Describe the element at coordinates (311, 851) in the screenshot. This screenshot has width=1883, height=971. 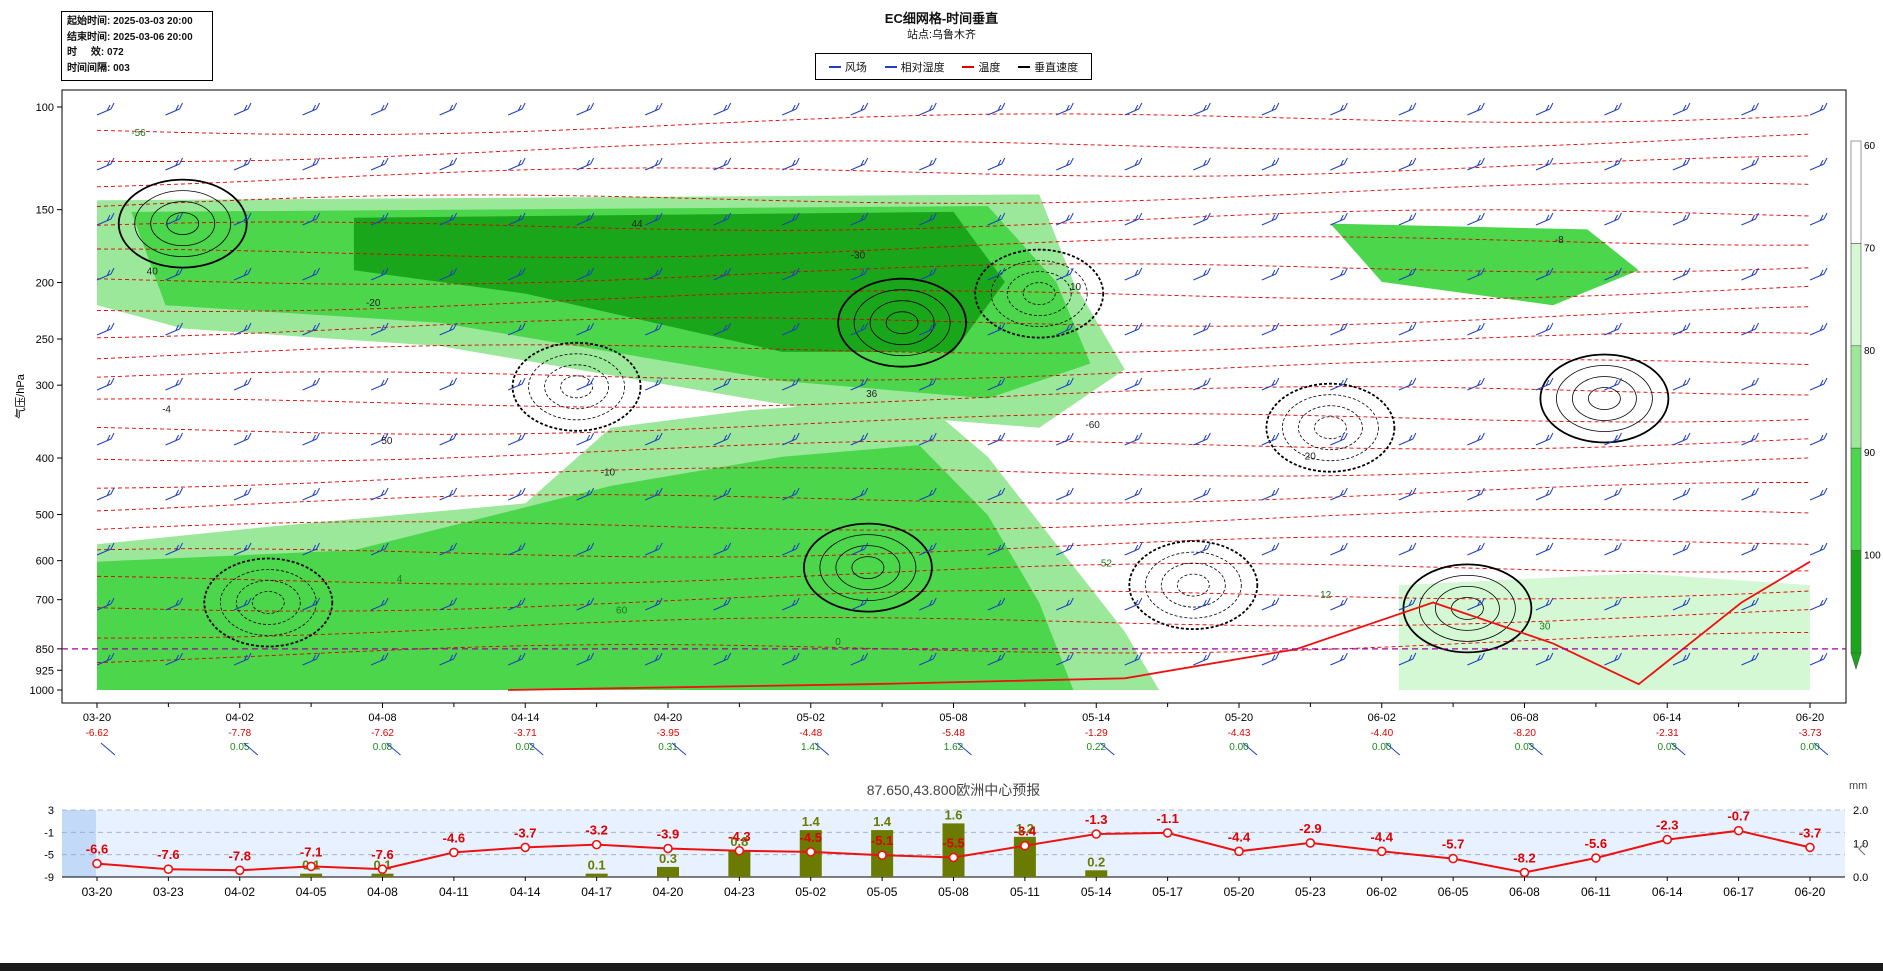
I see `min-temp-label: -7.1` at that location.